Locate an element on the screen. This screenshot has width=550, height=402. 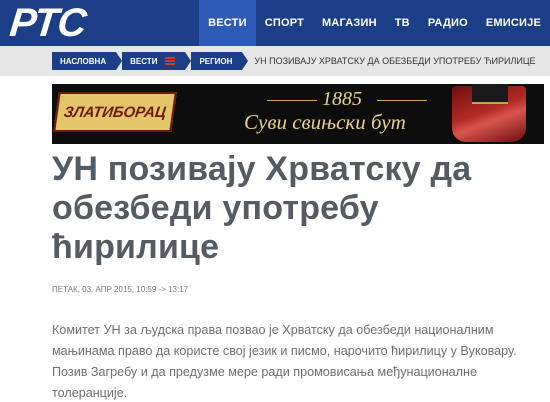
breadcrumb-region-label: РЕГИОН is located at coordinates (216, 61).